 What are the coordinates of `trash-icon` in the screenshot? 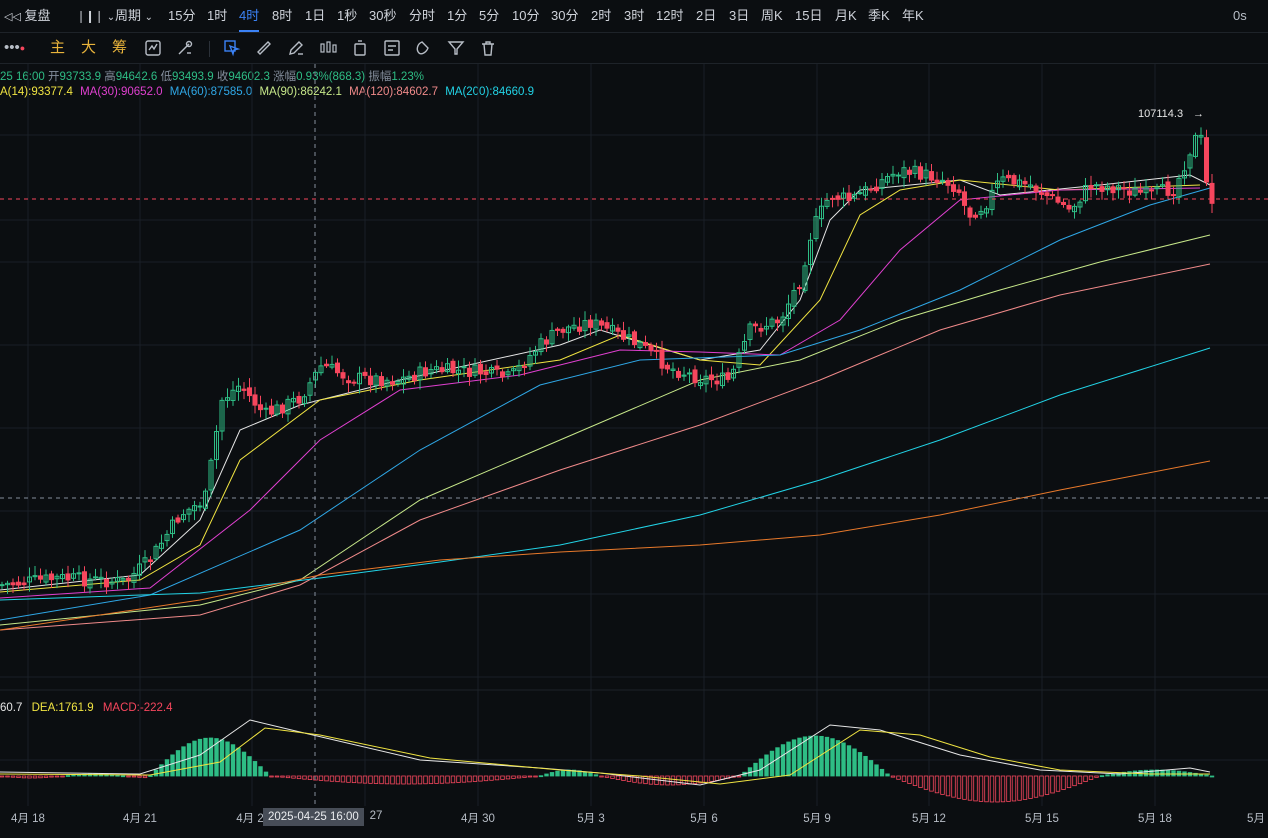 It's located at (488, 48).